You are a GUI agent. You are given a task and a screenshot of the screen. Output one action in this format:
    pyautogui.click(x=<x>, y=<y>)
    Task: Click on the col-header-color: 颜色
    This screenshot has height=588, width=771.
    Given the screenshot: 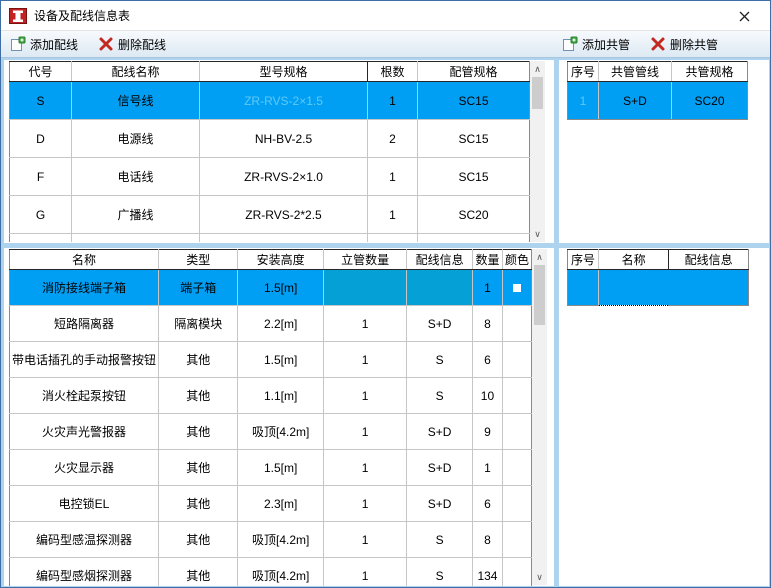 What is the action you would take?
    pyautogui.click(x=516, y=259)
    